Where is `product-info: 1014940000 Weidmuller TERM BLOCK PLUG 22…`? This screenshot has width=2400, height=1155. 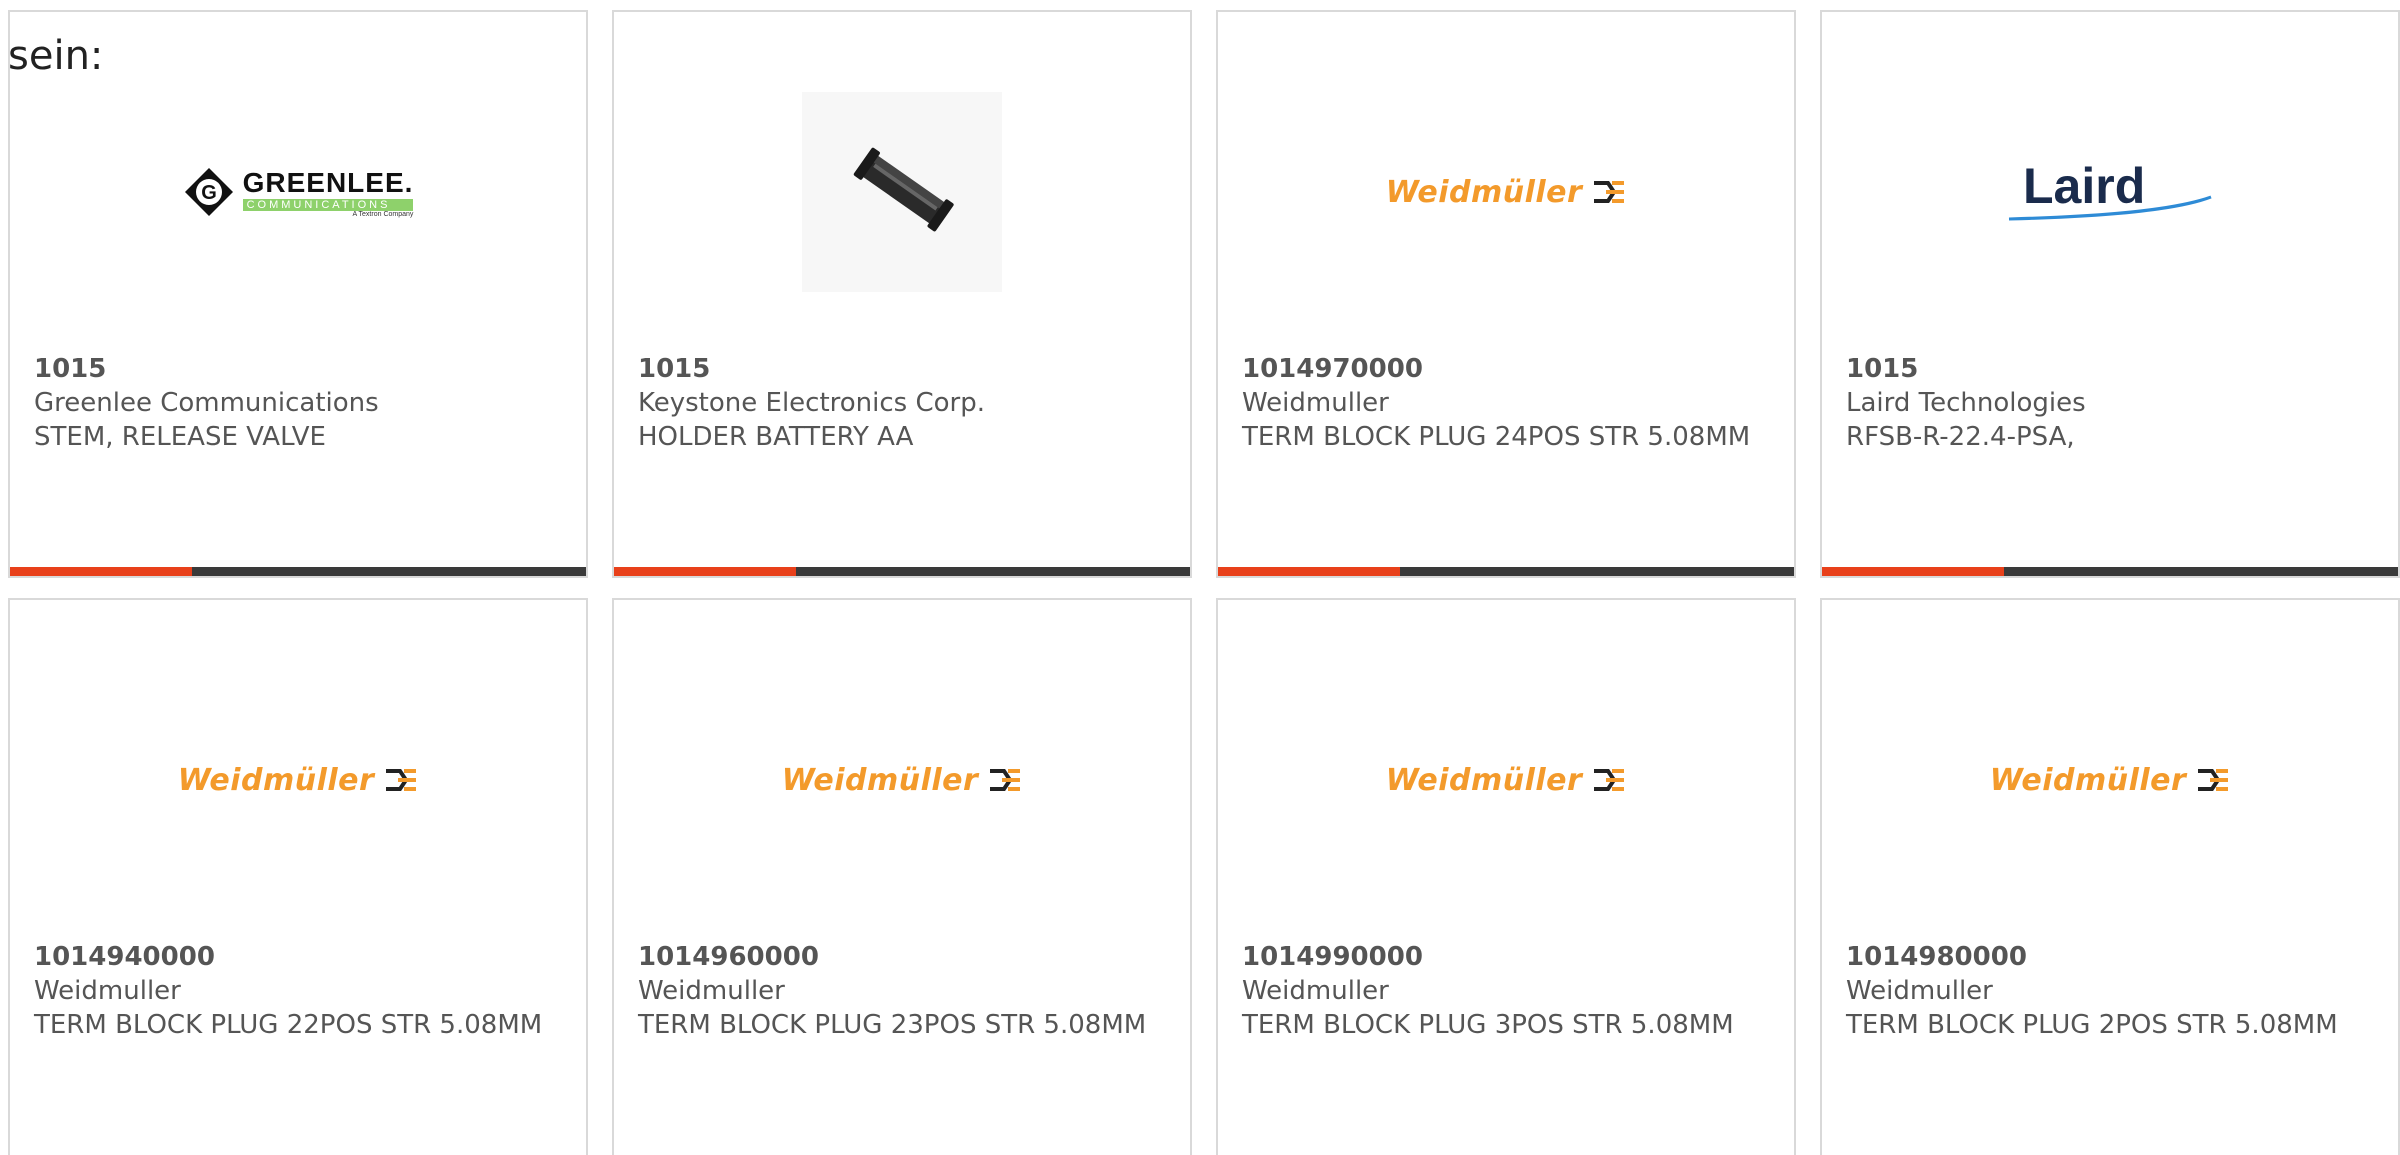 product-info: 1014940000 Weidmuller TERM BLOCK PLUG 22… is located at coordinates (300, 991).